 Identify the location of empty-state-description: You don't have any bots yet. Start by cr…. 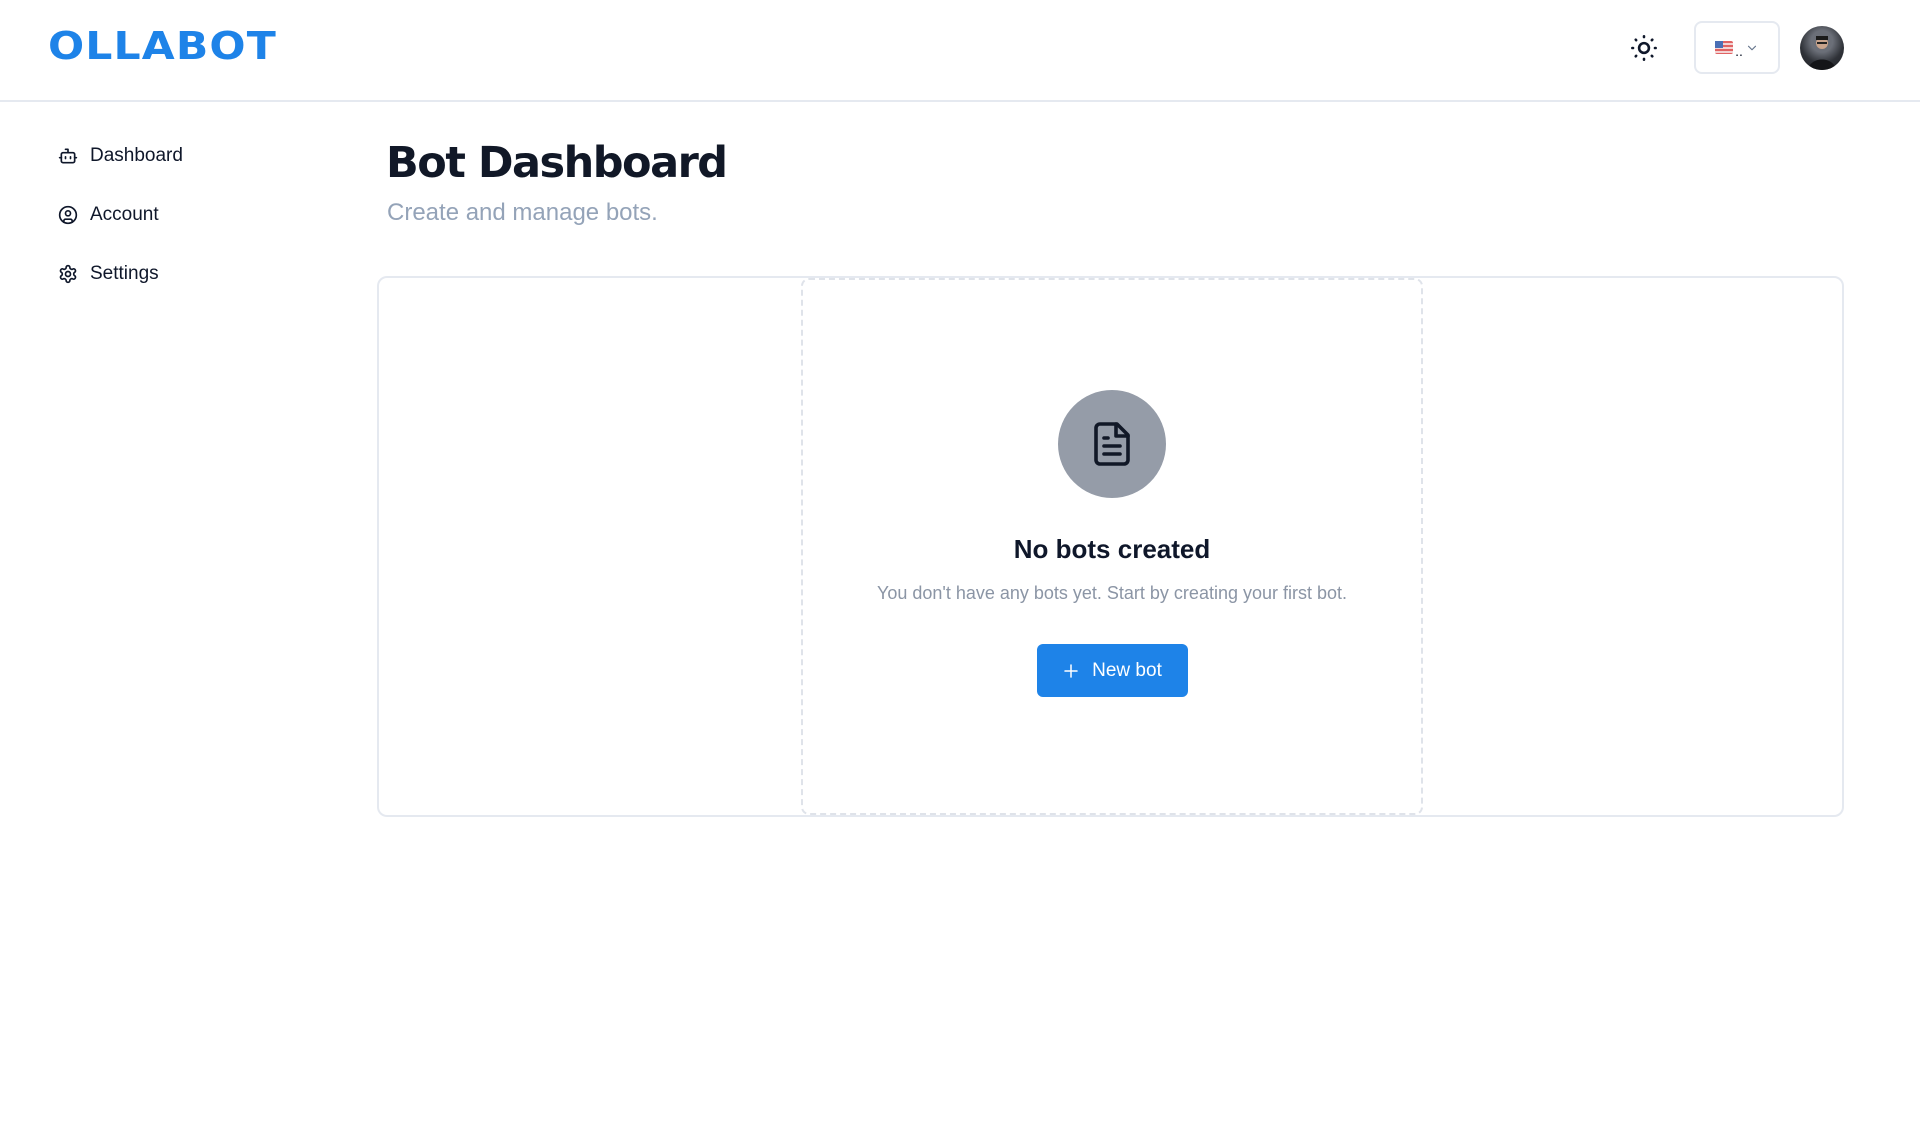
(1112, 593).